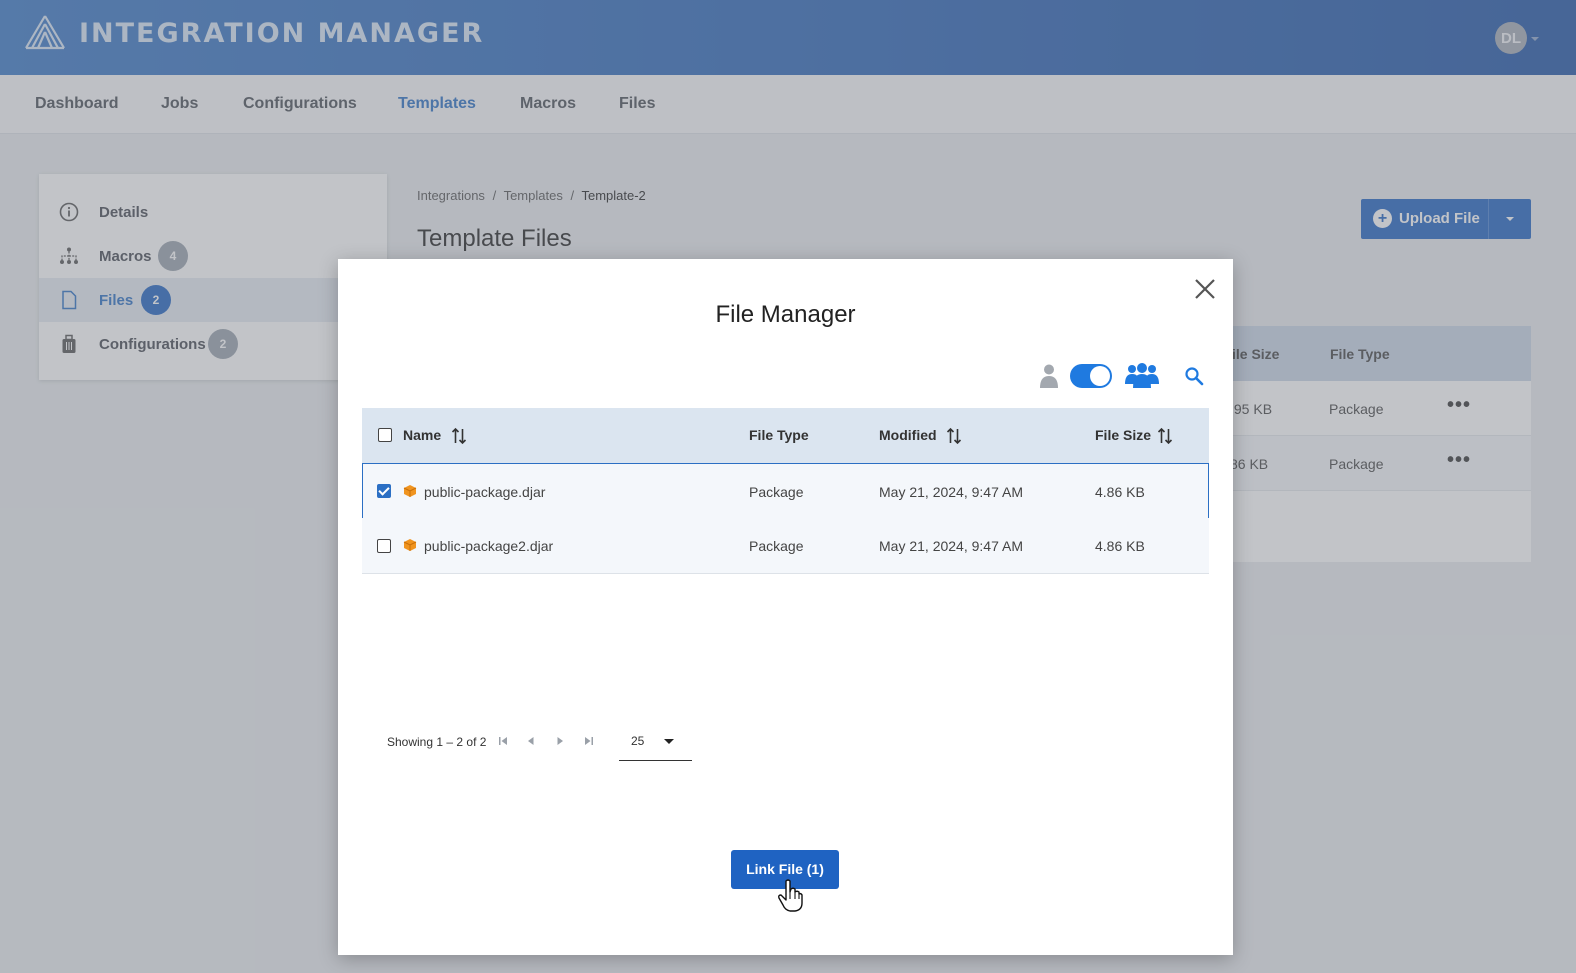 Image resolution: width=1576 pixels, height=973 pixels. Describe the element at coordinates (785, 314) in the screenshot. I see `dialog-title: File Manager` at that location.